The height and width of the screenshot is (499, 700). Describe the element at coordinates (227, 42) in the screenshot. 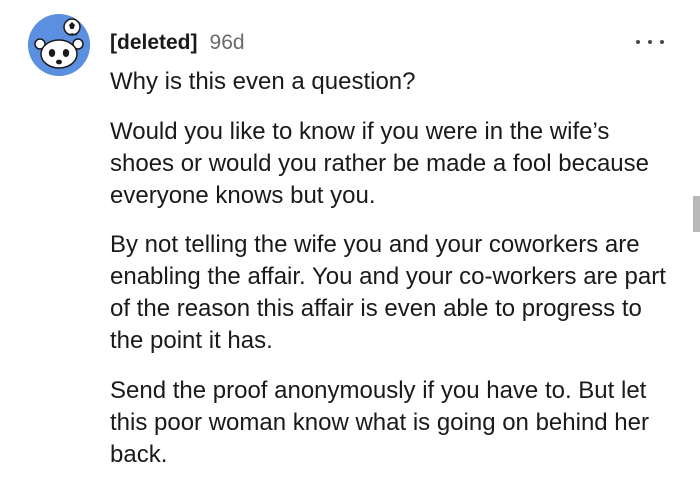

I see `comment-age: 96d` at that location.